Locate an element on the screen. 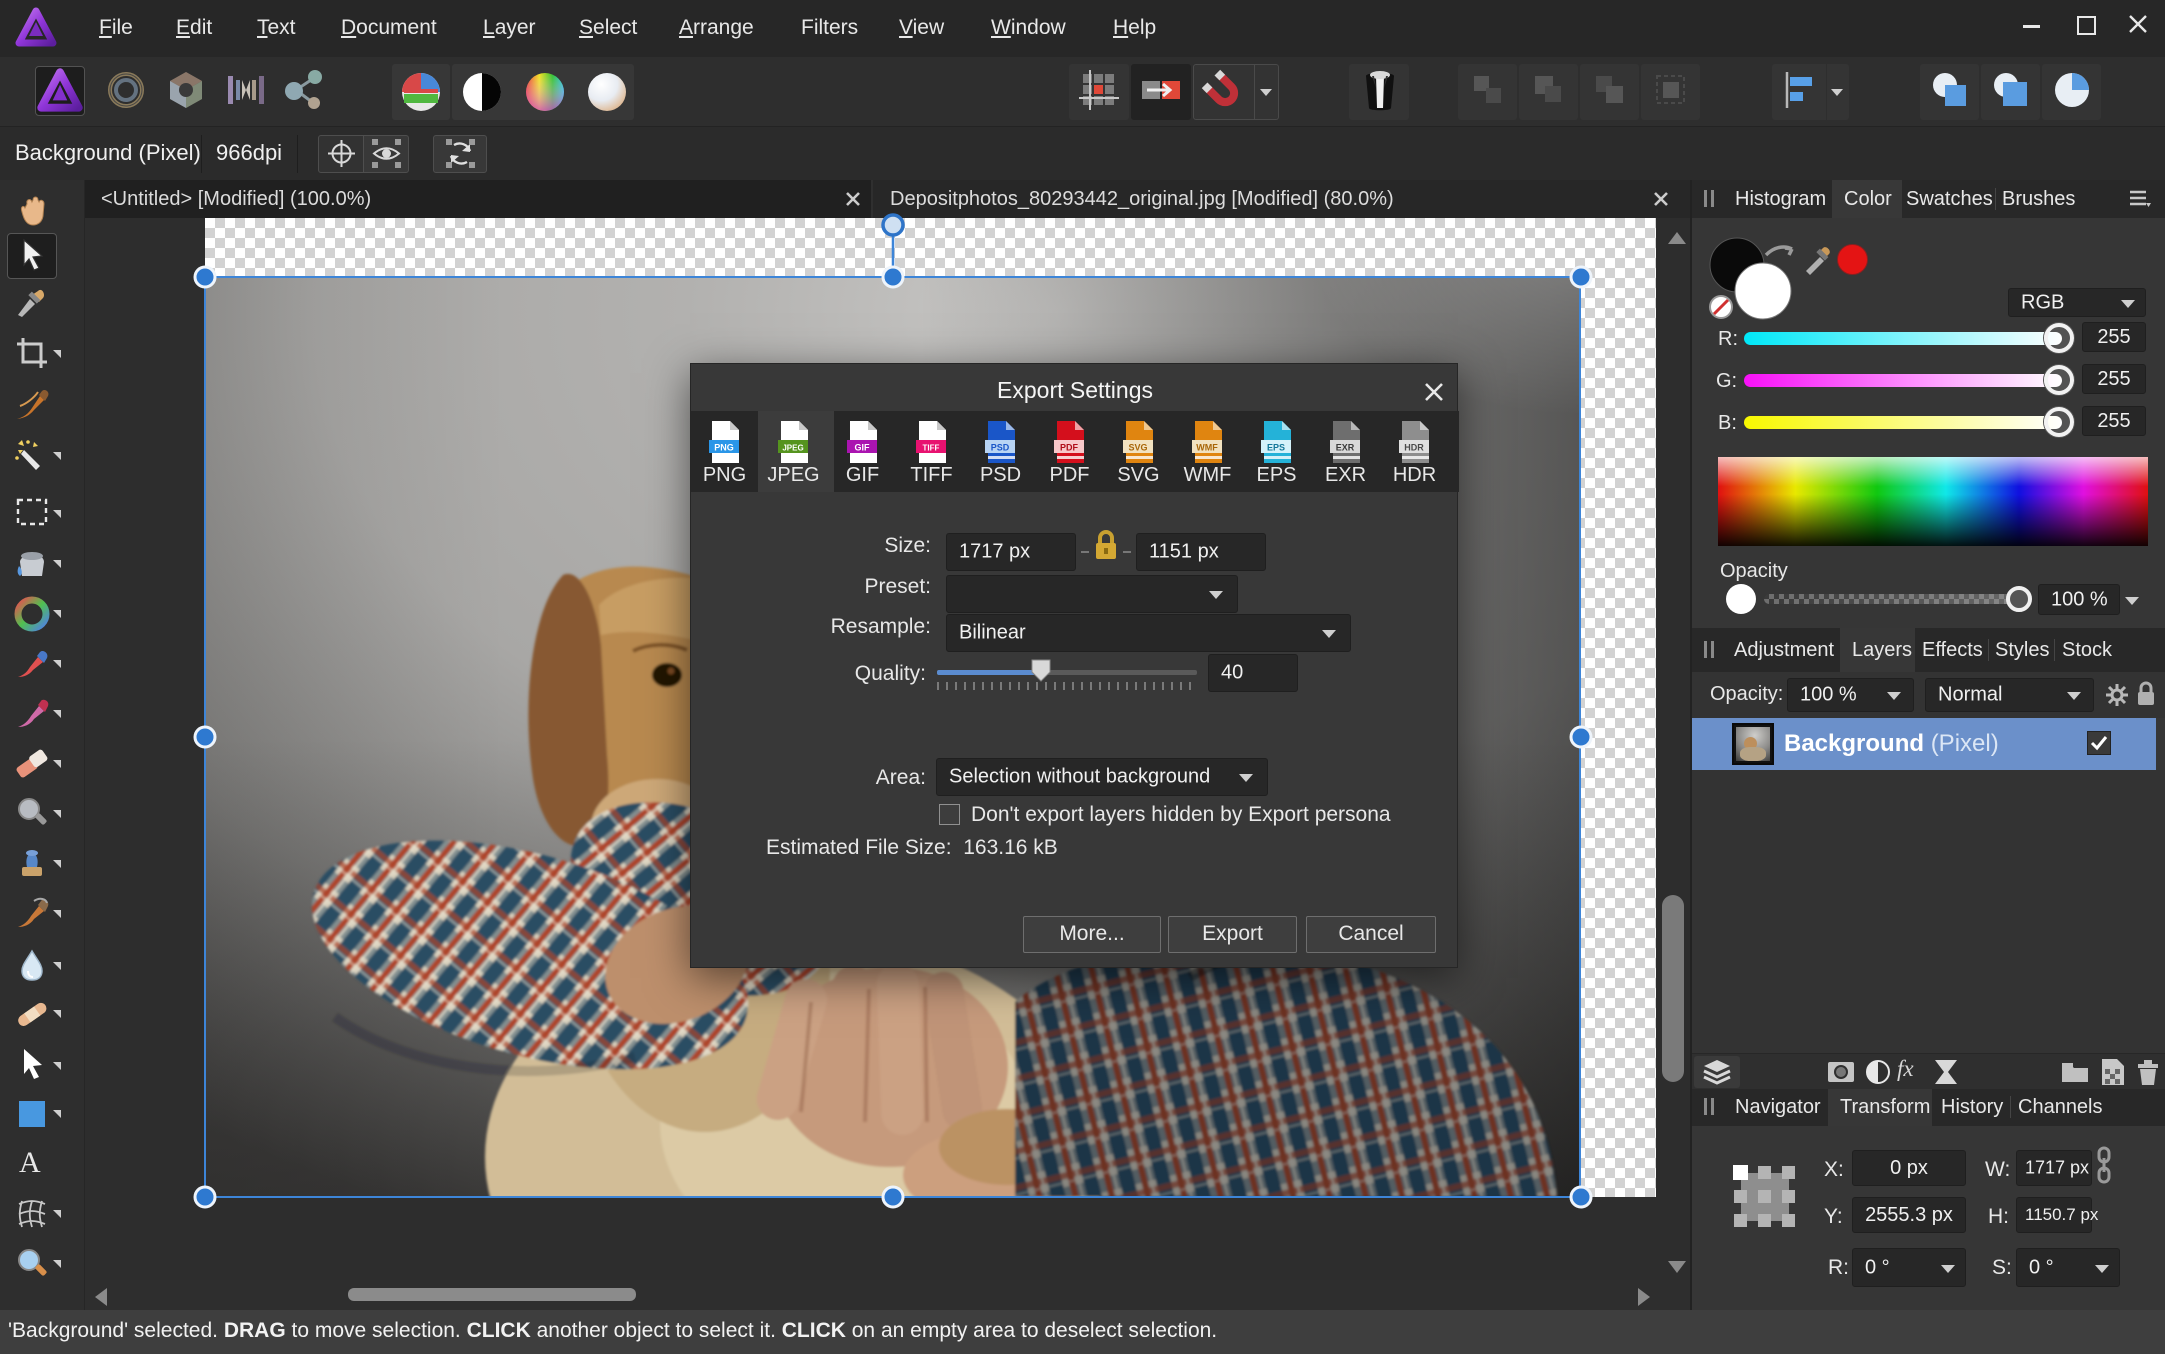 The width and height of the screenshot is (2165, 1354). svg-text: WMF is located at coordinates (1207, 448).